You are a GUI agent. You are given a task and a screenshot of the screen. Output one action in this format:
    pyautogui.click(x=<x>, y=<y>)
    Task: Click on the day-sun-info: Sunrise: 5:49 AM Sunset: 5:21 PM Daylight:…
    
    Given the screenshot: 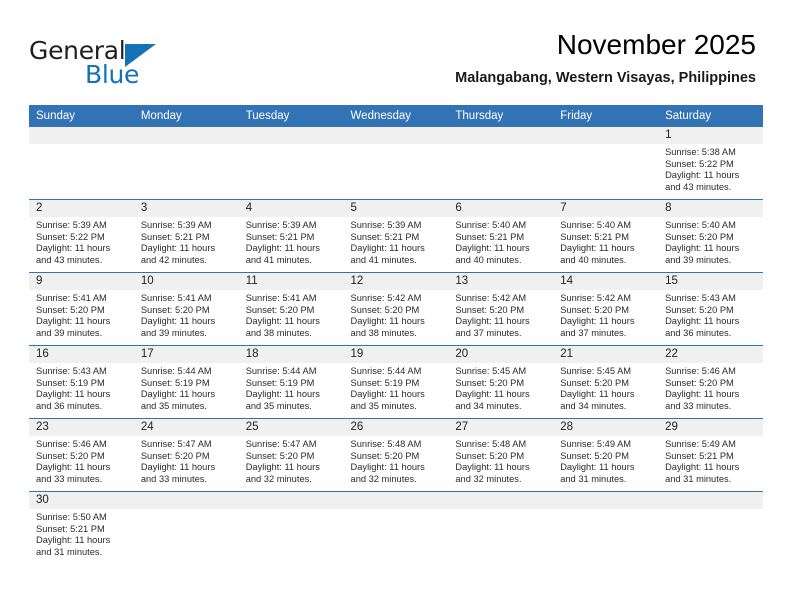 What is the action you would take?
    pyautogui.click(x=710, y=460)
    